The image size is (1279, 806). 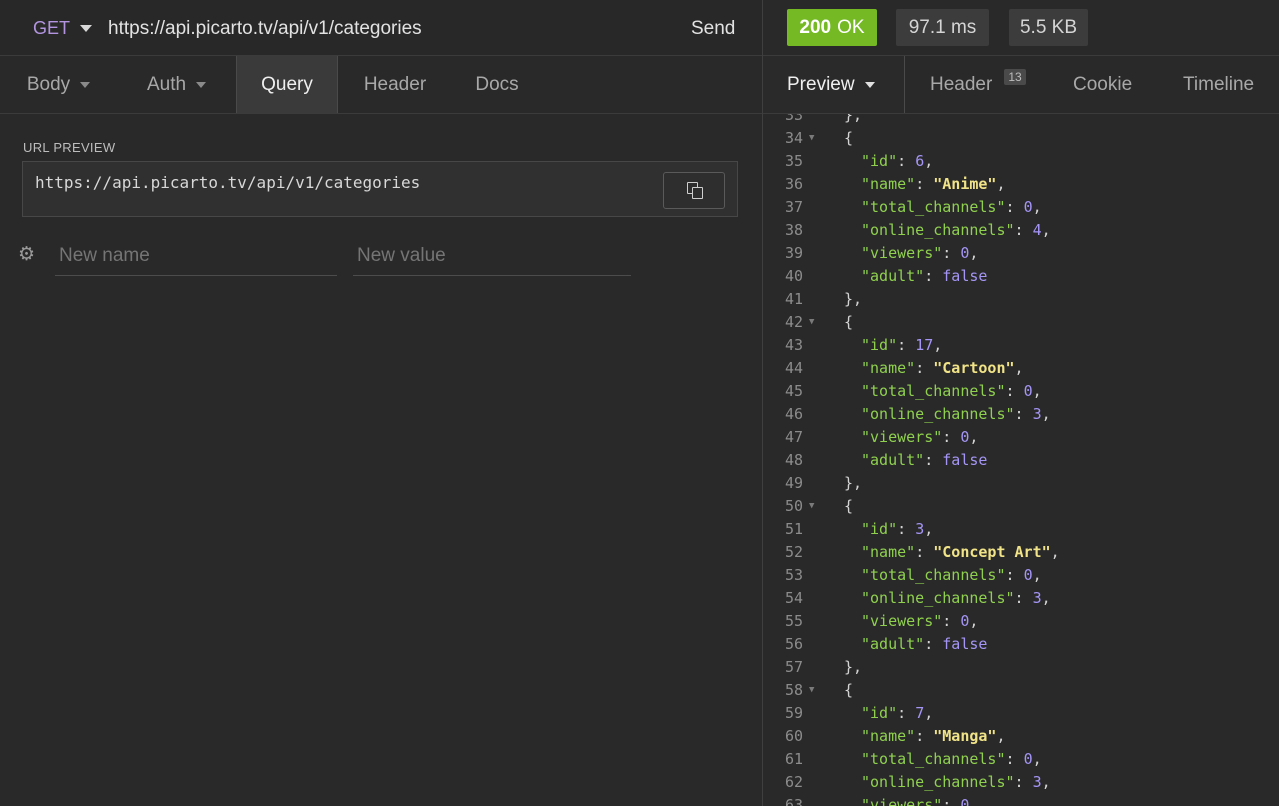 I want to click on method-dropdown: GET, so click(x=63, y=28).